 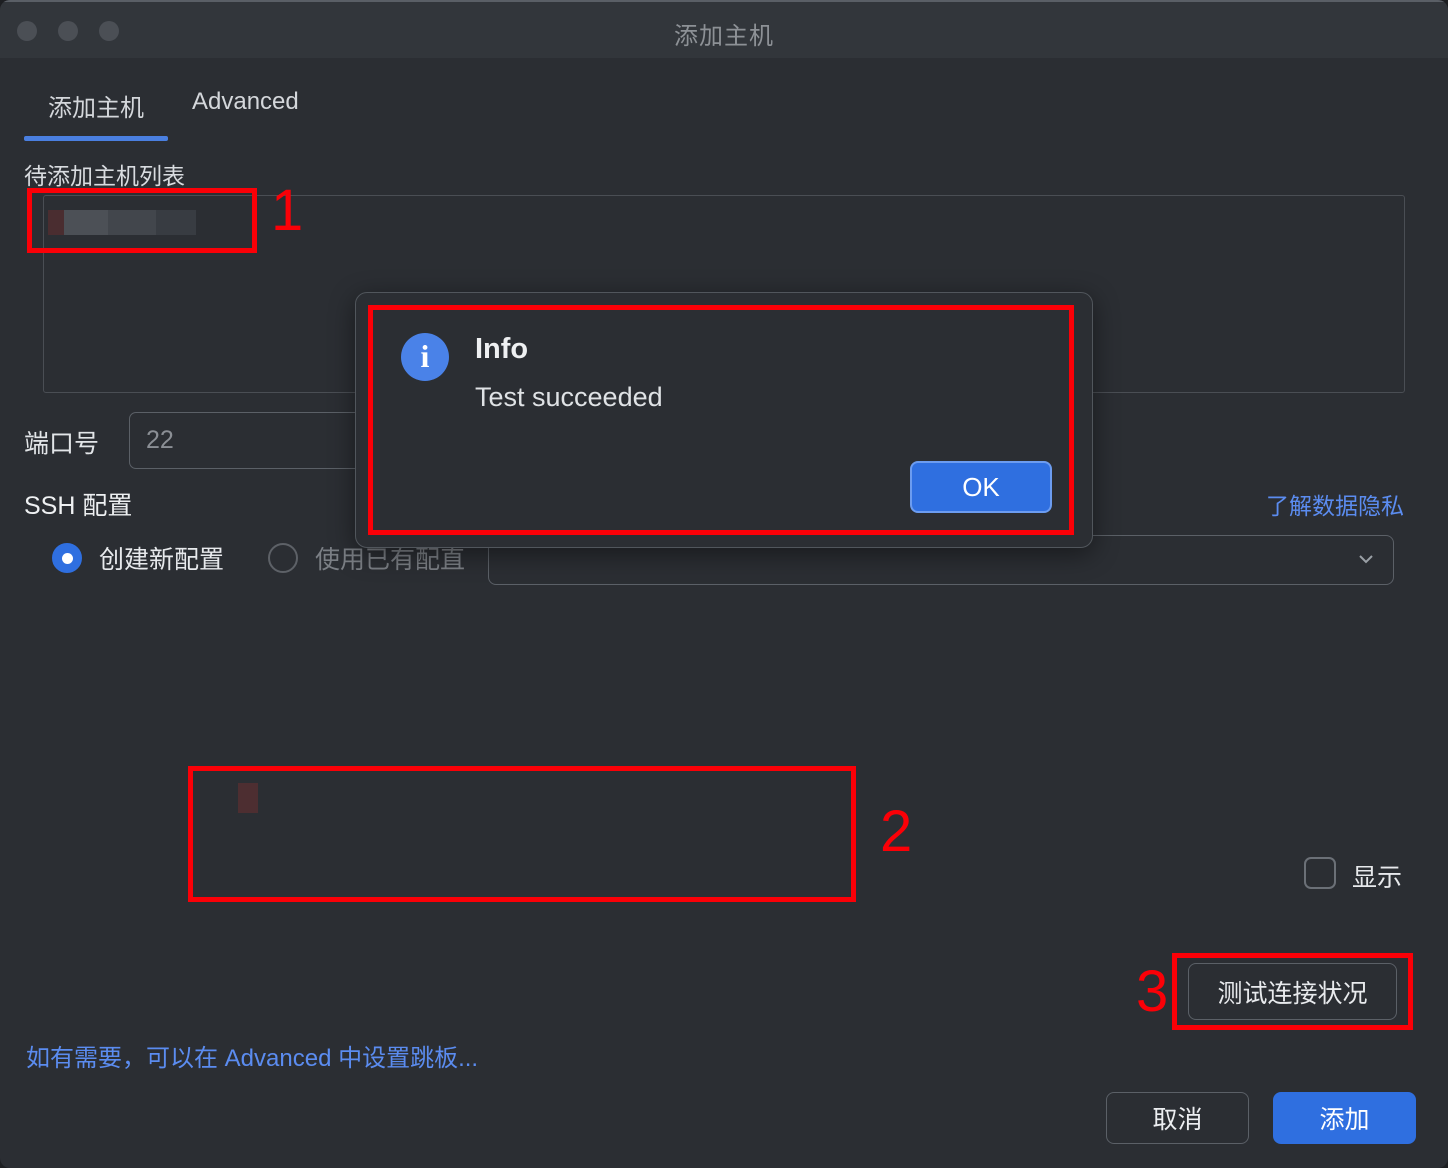 What do you see at coordinates (78, 506) in the screenshot?
I see `ssh-section-title: SSH 配置` at bounding box center [78, 506].